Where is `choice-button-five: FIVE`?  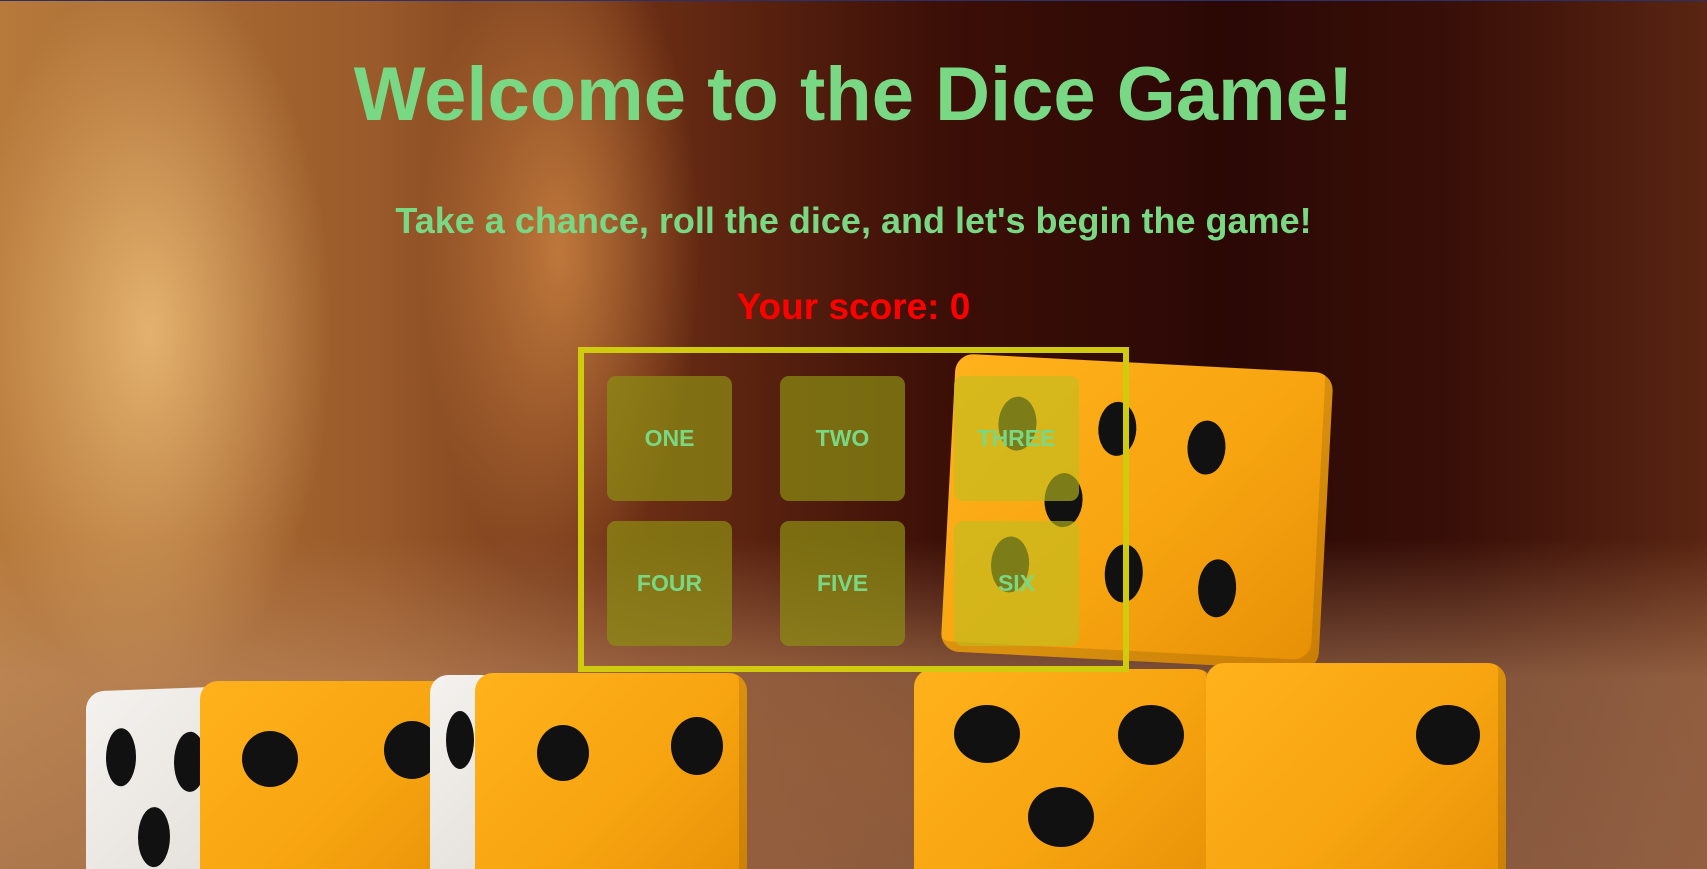
choice-button-five: FIVE is located at coordinates (842, 583).